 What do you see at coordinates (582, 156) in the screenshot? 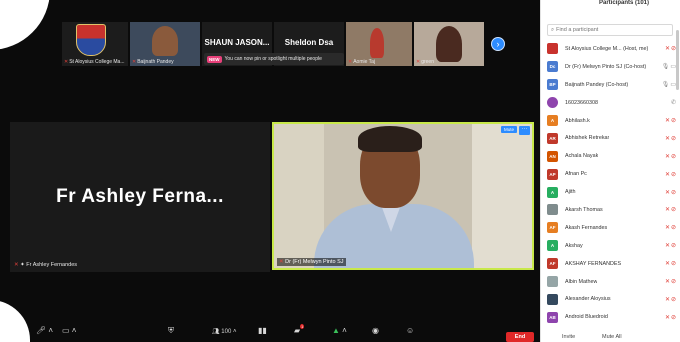
I see `participant-name: Achala Nayak` at bounding box center [582, 156].